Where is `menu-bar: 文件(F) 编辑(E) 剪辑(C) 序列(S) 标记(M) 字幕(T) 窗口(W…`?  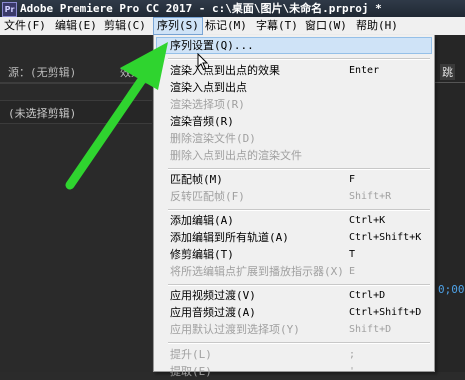
menu-bar: 文件(F) 编辑(E) 剪辑(C) 序列(S) 标记(M) 字幕(T) 窗口(W… is located at coordinates (232, 26).